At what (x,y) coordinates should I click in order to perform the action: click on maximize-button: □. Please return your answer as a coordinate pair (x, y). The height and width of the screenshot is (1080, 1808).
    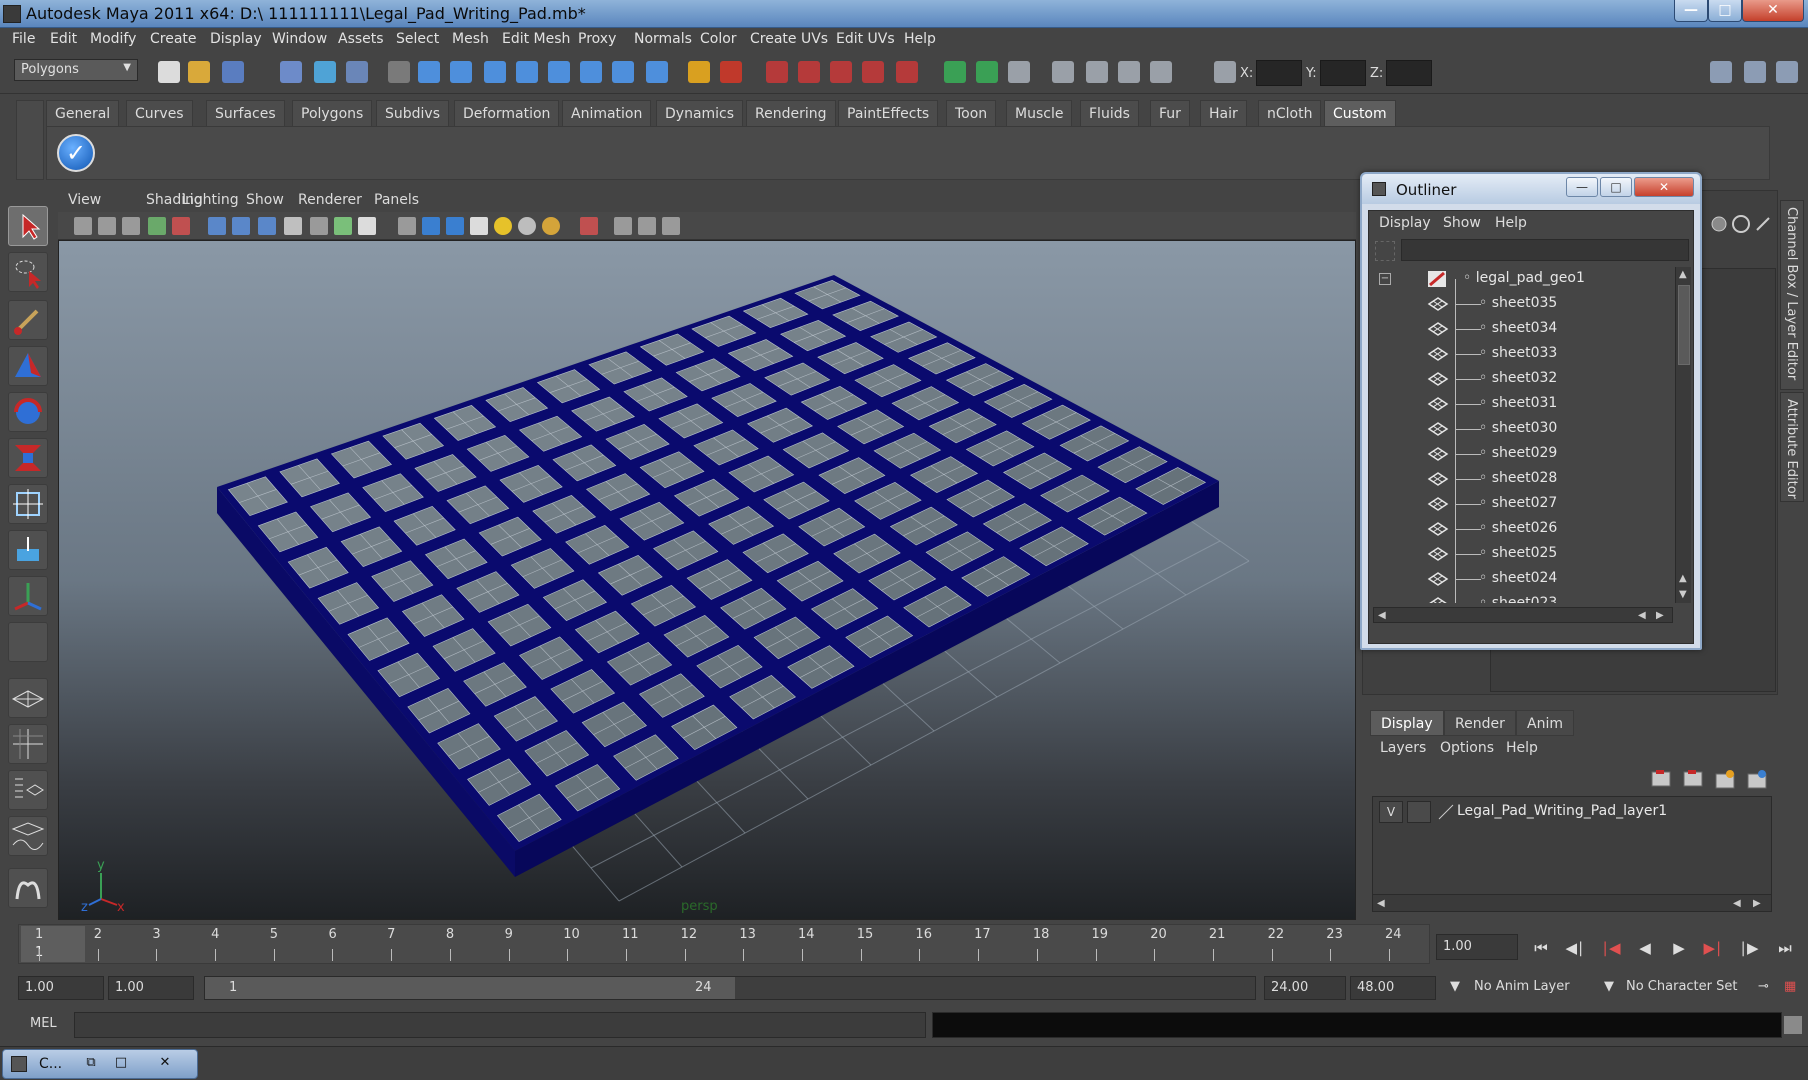
    Looking at the image, I should click on (1725, 11).